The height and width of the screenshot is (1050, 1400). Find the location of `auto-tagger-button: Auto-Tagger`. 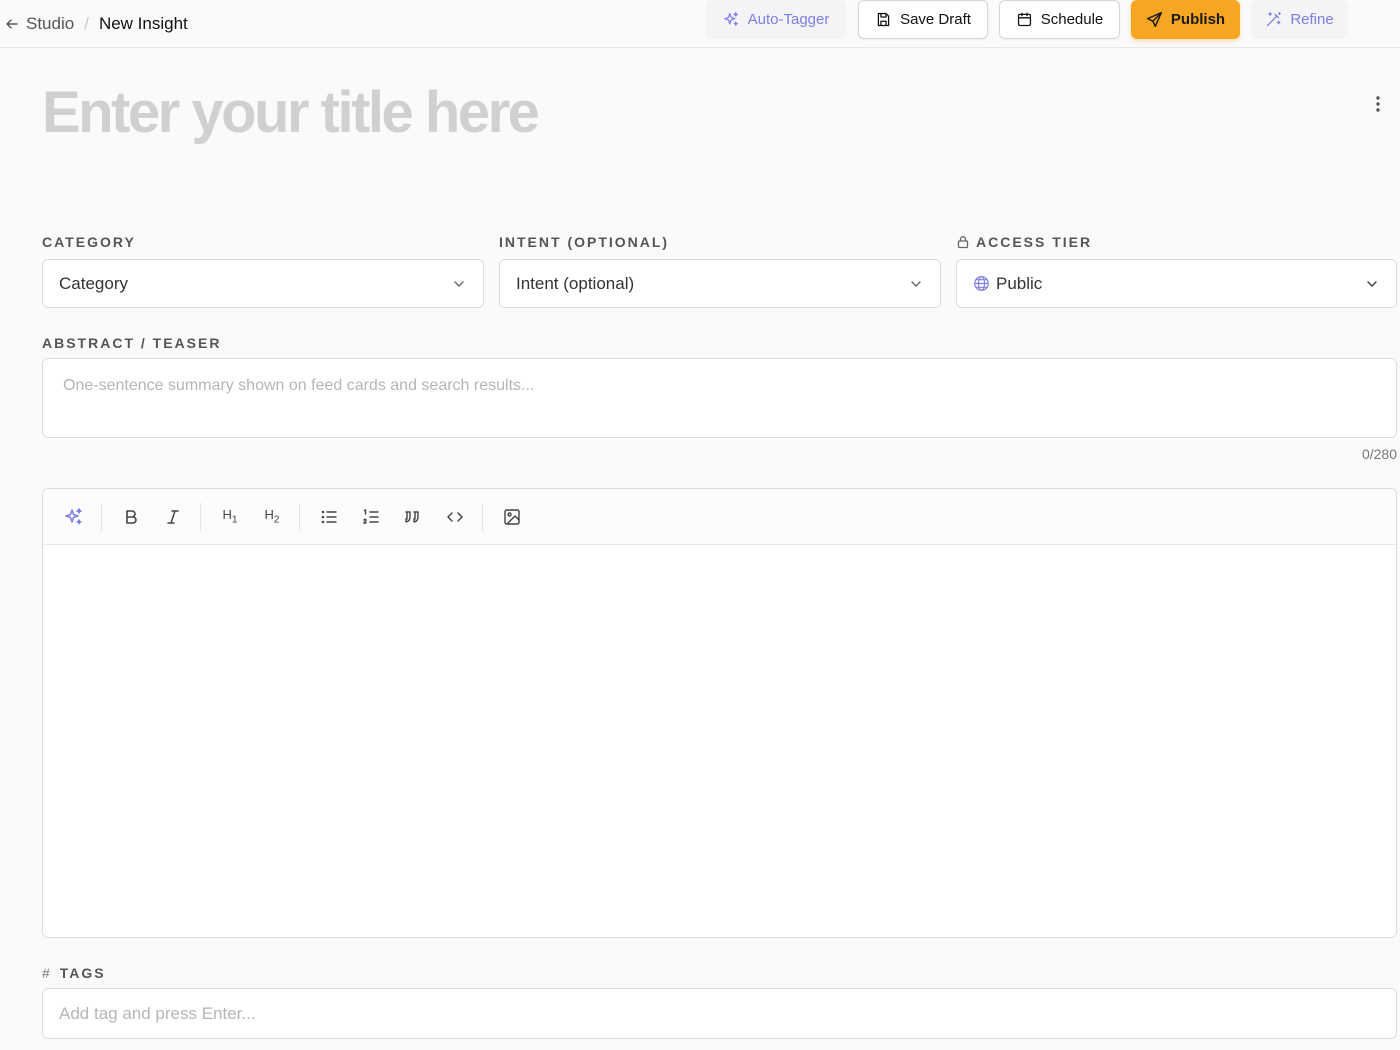

auto-tagger-button: Auto-Tagger is located at coordinates (776, 19).